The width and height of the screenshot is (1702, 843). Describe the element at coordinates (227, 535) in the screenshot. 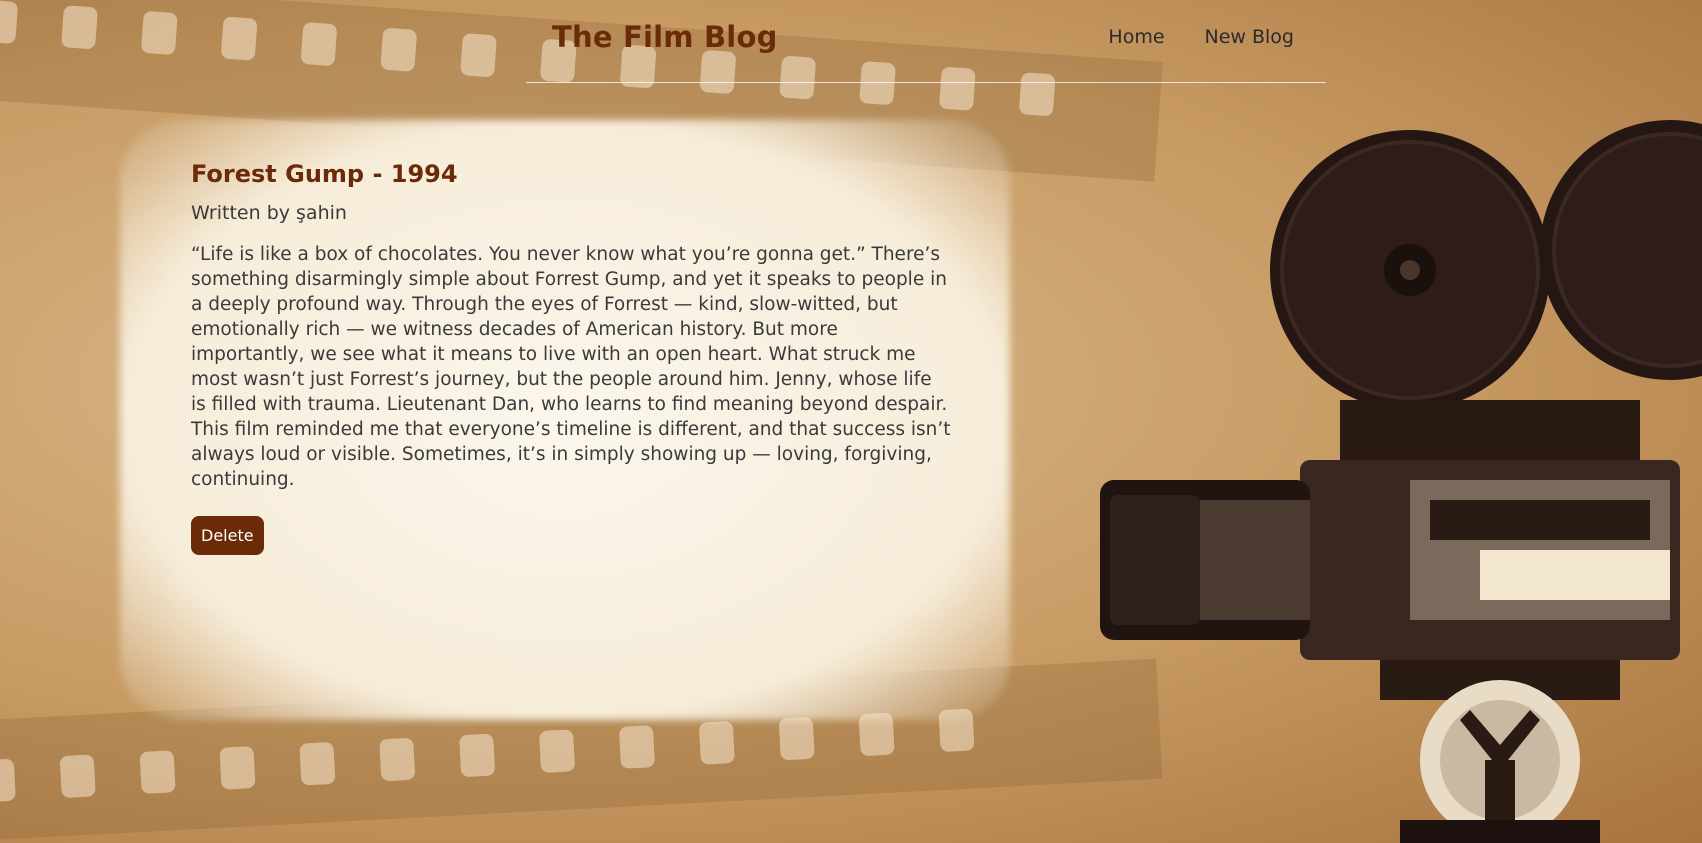

I see `delete-button: Delete` at that location.